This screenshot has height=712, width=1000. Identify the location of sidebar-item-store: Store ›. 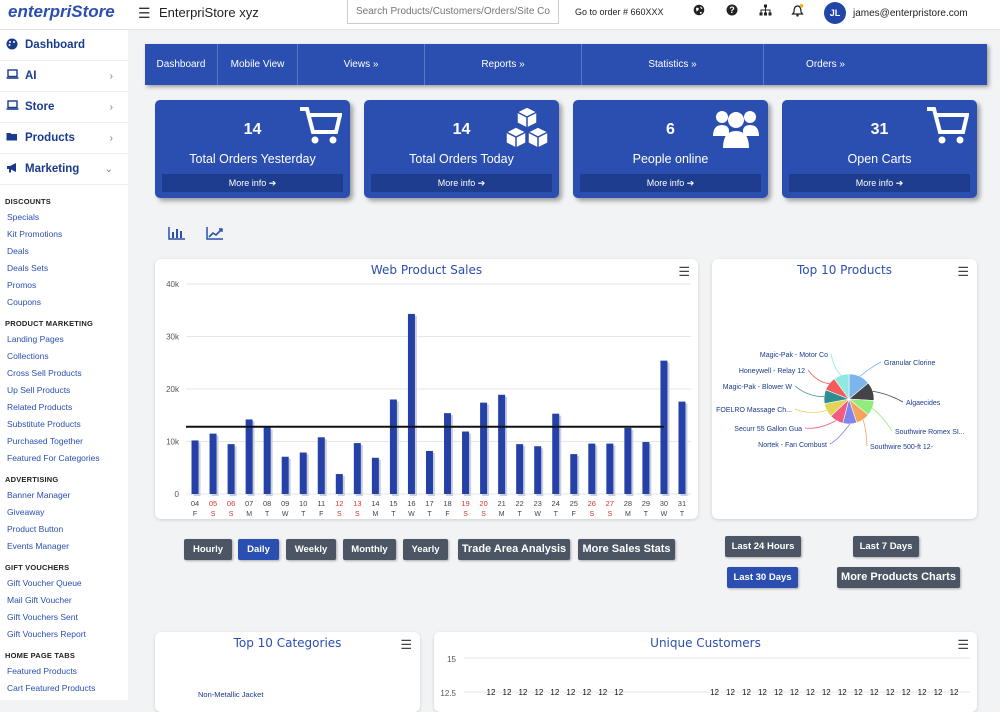
(64, 107).